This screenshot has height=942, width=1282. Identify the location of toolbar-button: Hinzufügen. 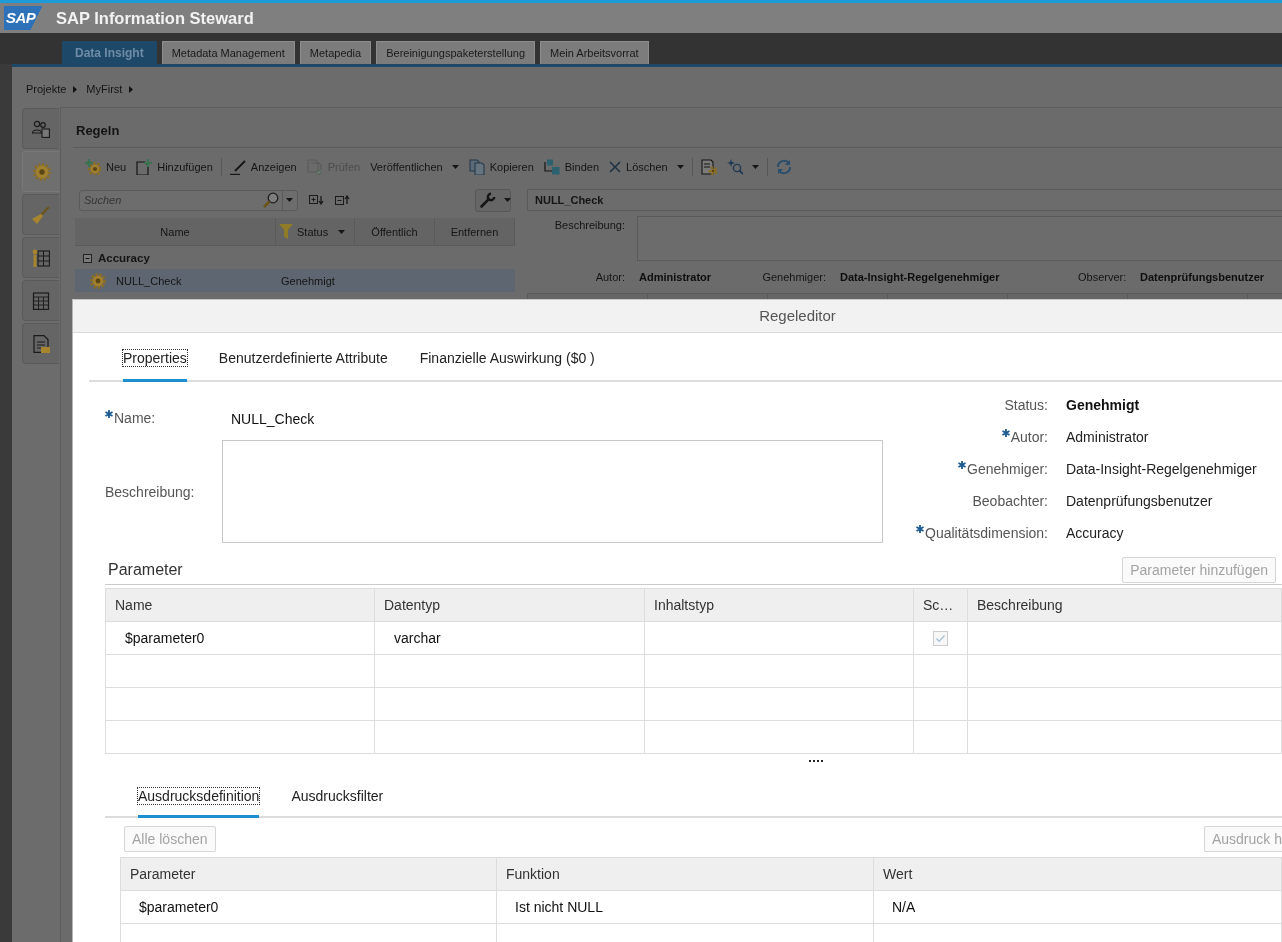
(174, 167).